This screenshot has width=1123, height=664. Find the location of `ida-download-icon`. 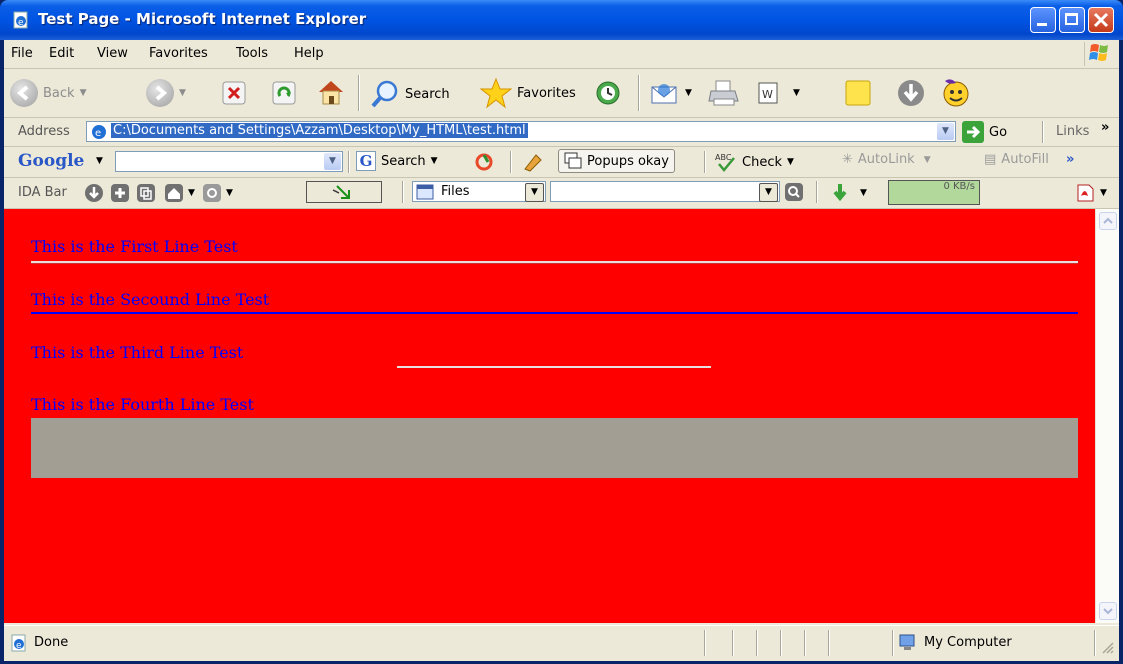

ida-download-icon is located at coordinates (94, 193).